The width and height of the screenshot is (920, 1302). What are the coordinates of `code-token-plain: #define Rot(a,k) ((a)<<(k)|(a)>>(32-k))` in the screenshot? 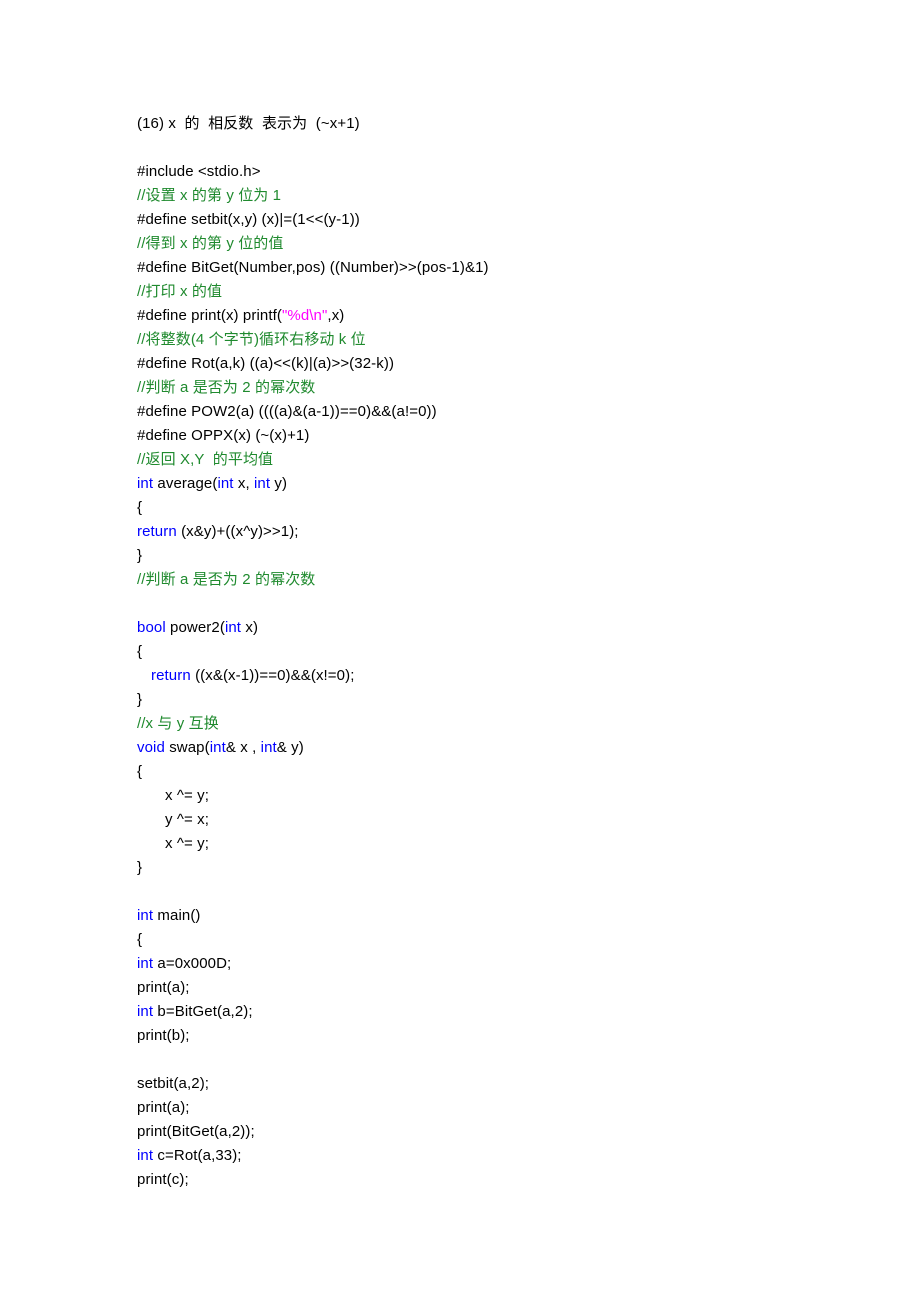 It's located at (266, 363).